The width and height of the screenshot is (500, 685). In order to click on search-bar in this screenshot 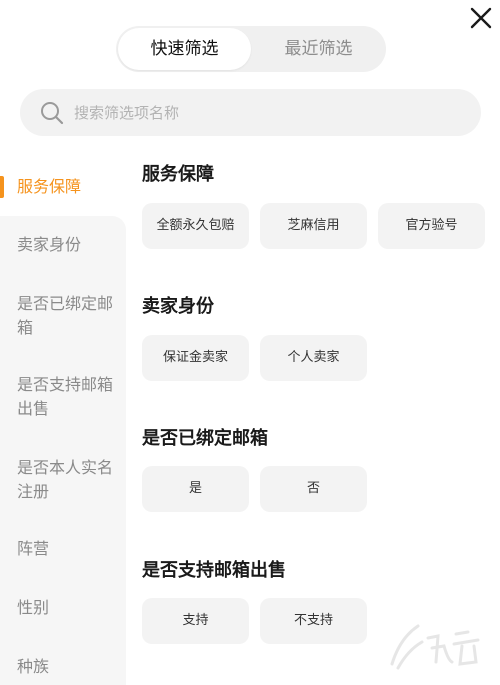, I will do `click(250, 112)`.